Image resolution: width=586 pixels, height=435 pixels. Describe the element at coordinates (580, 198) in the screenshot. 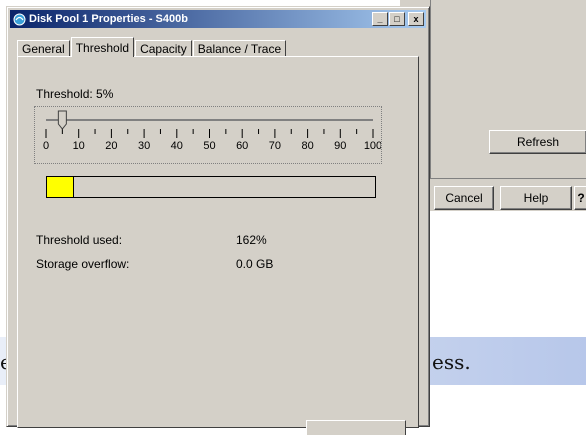

I see `context-help-button: ?` at that location.